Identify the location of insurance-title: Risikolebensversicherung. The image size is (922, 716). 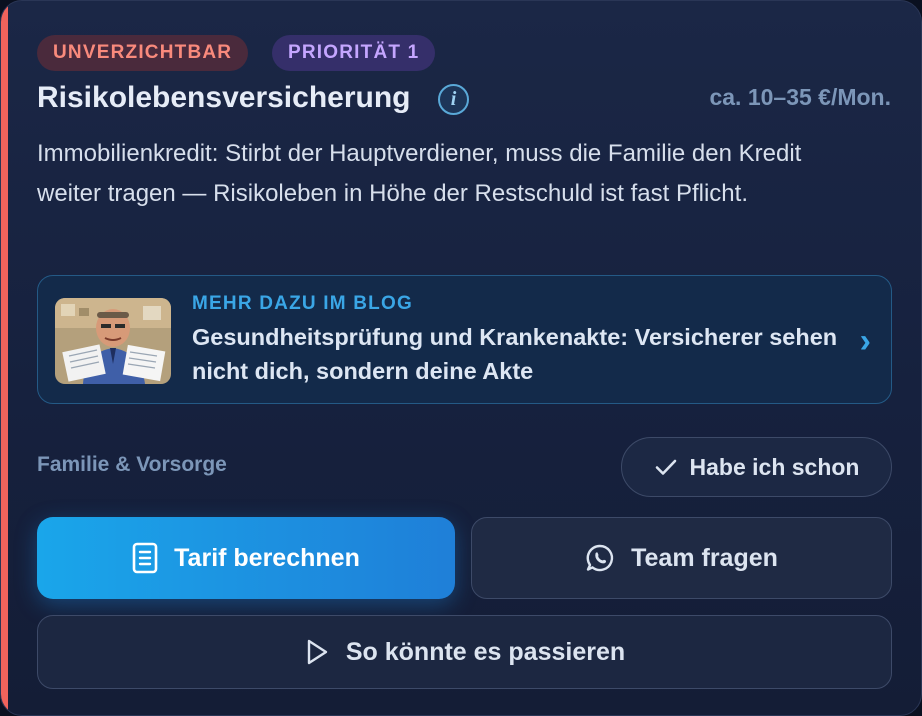
(224, 97).